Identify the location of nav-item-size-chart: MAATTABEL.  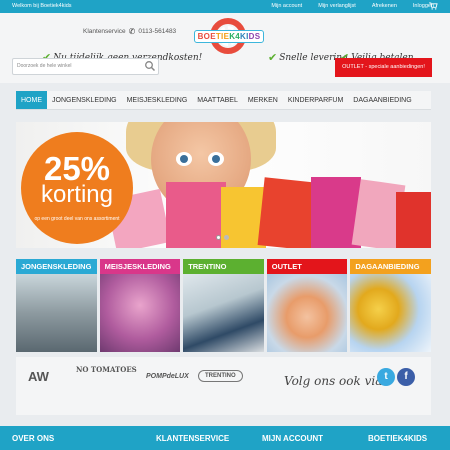
(217, 100).